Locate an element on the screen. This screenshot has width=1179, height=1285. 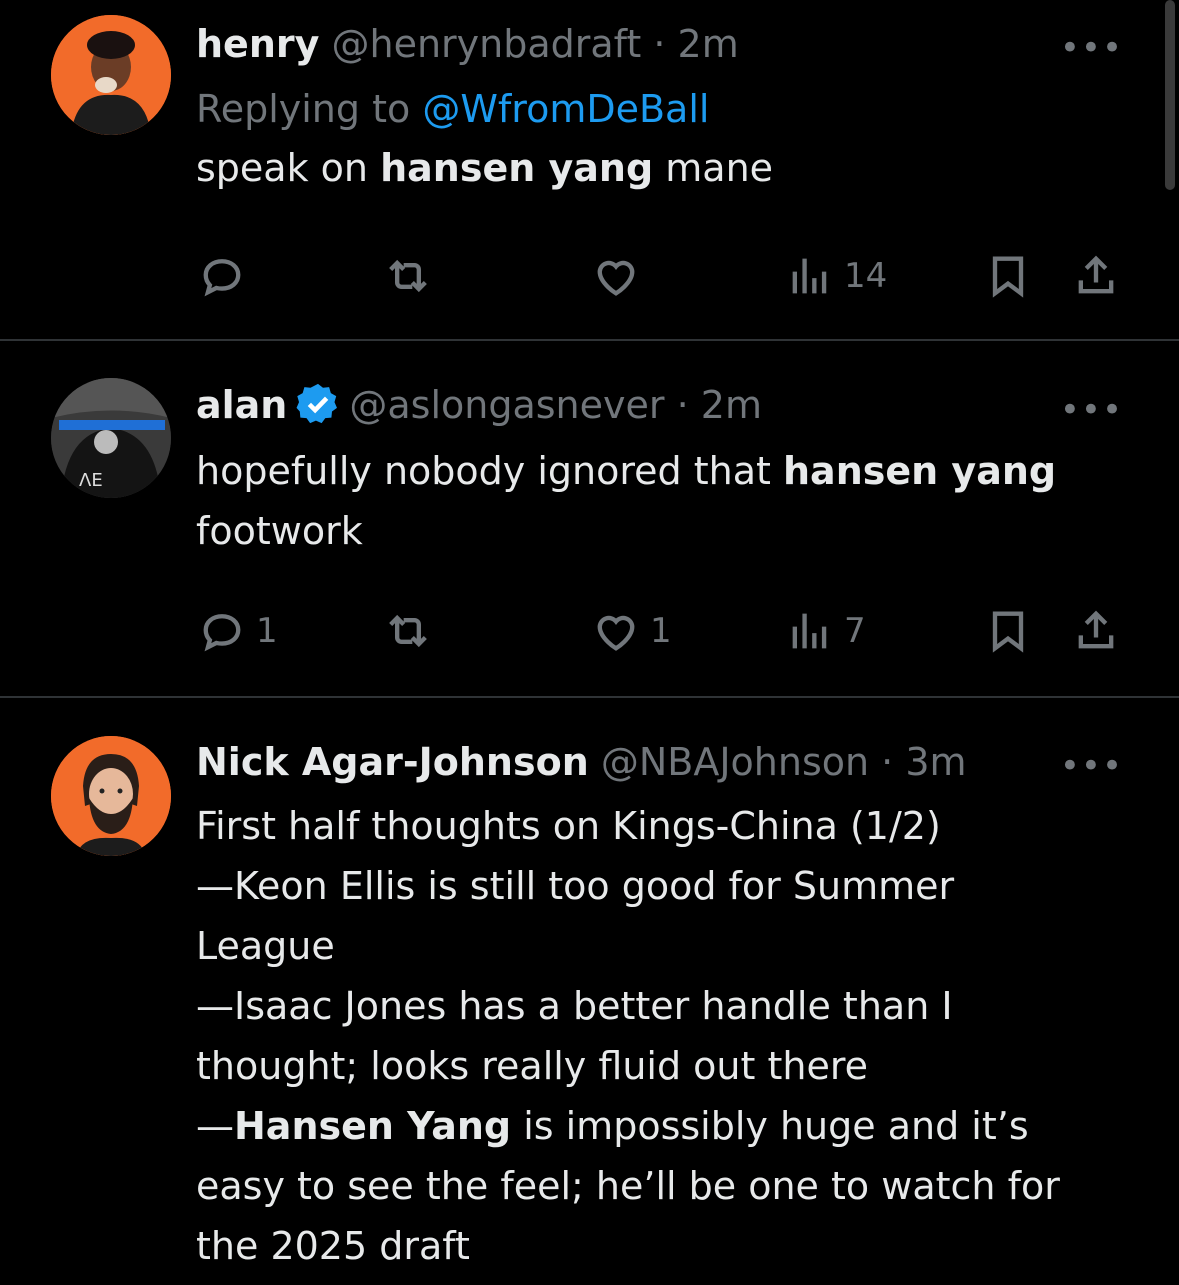
body-text: the 2025 draft is located at coordinates (333, 1246).